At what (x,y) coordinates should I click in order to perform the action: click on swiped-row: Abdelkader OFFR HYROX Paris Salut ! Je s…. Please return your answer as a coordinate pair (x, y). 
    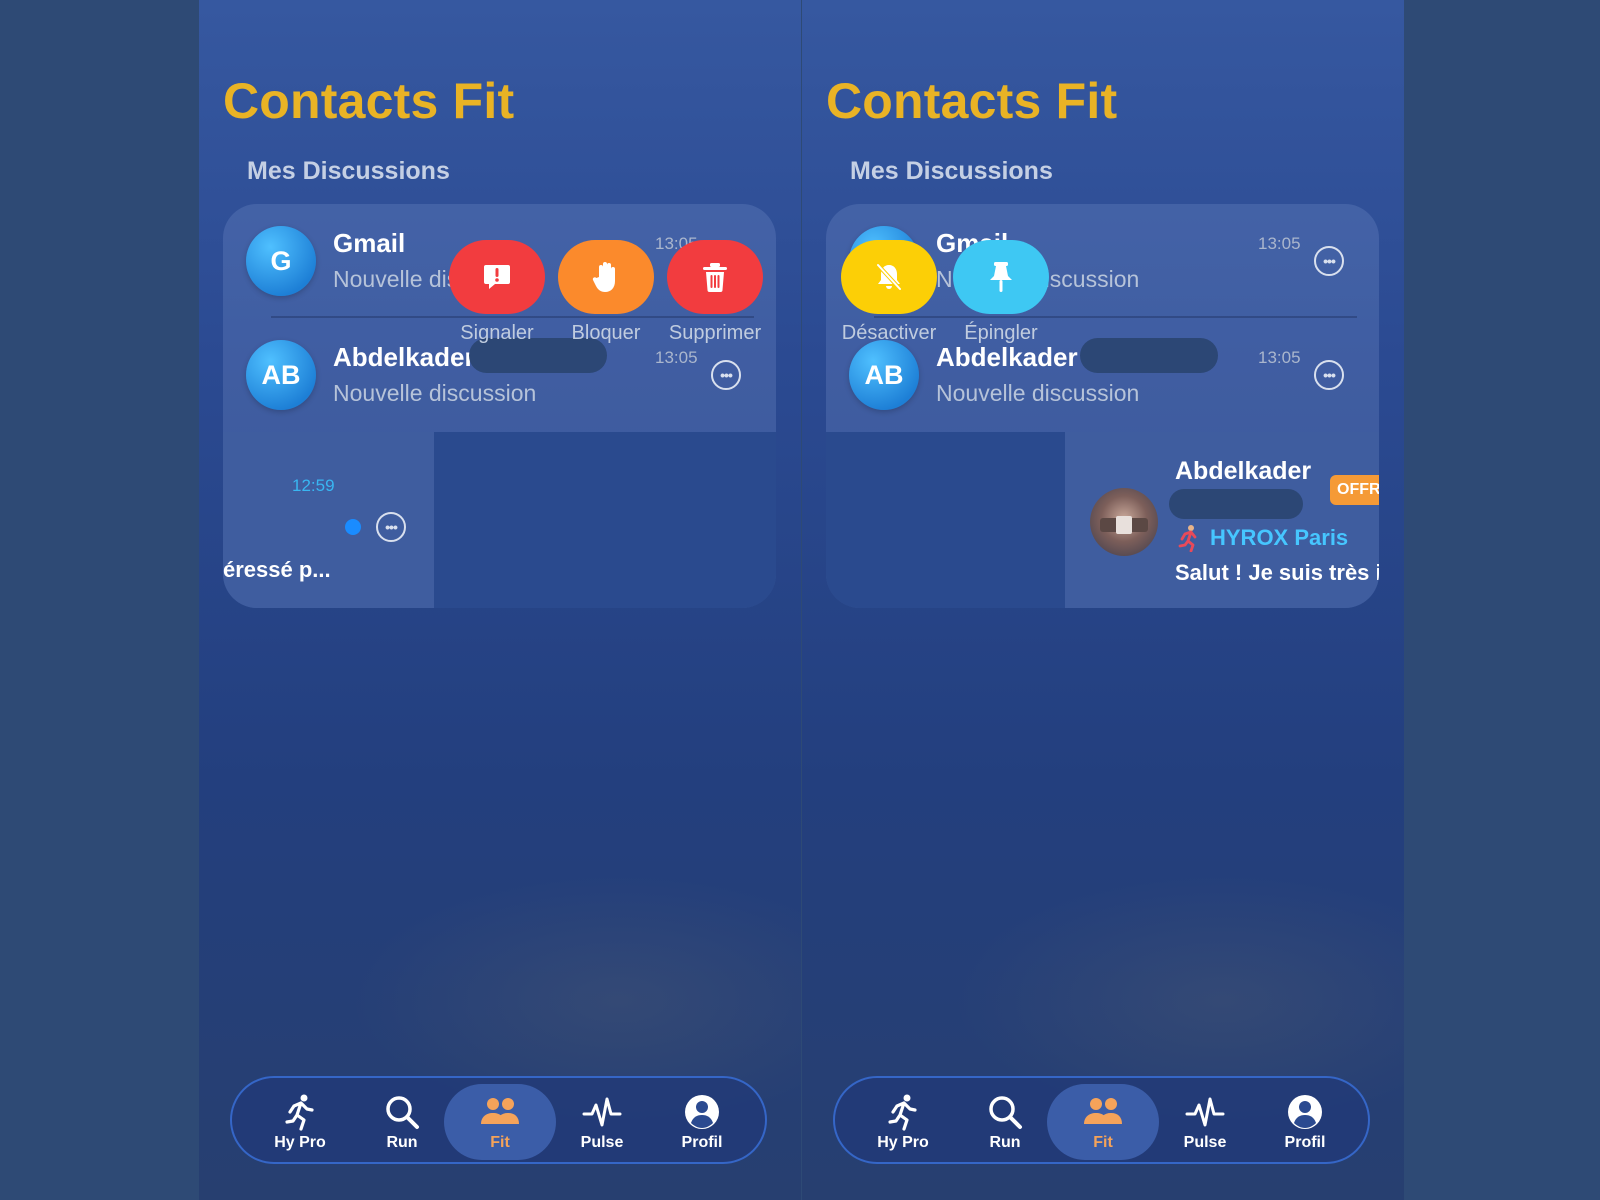
    Looking at the image, I should click on (1102, 520).